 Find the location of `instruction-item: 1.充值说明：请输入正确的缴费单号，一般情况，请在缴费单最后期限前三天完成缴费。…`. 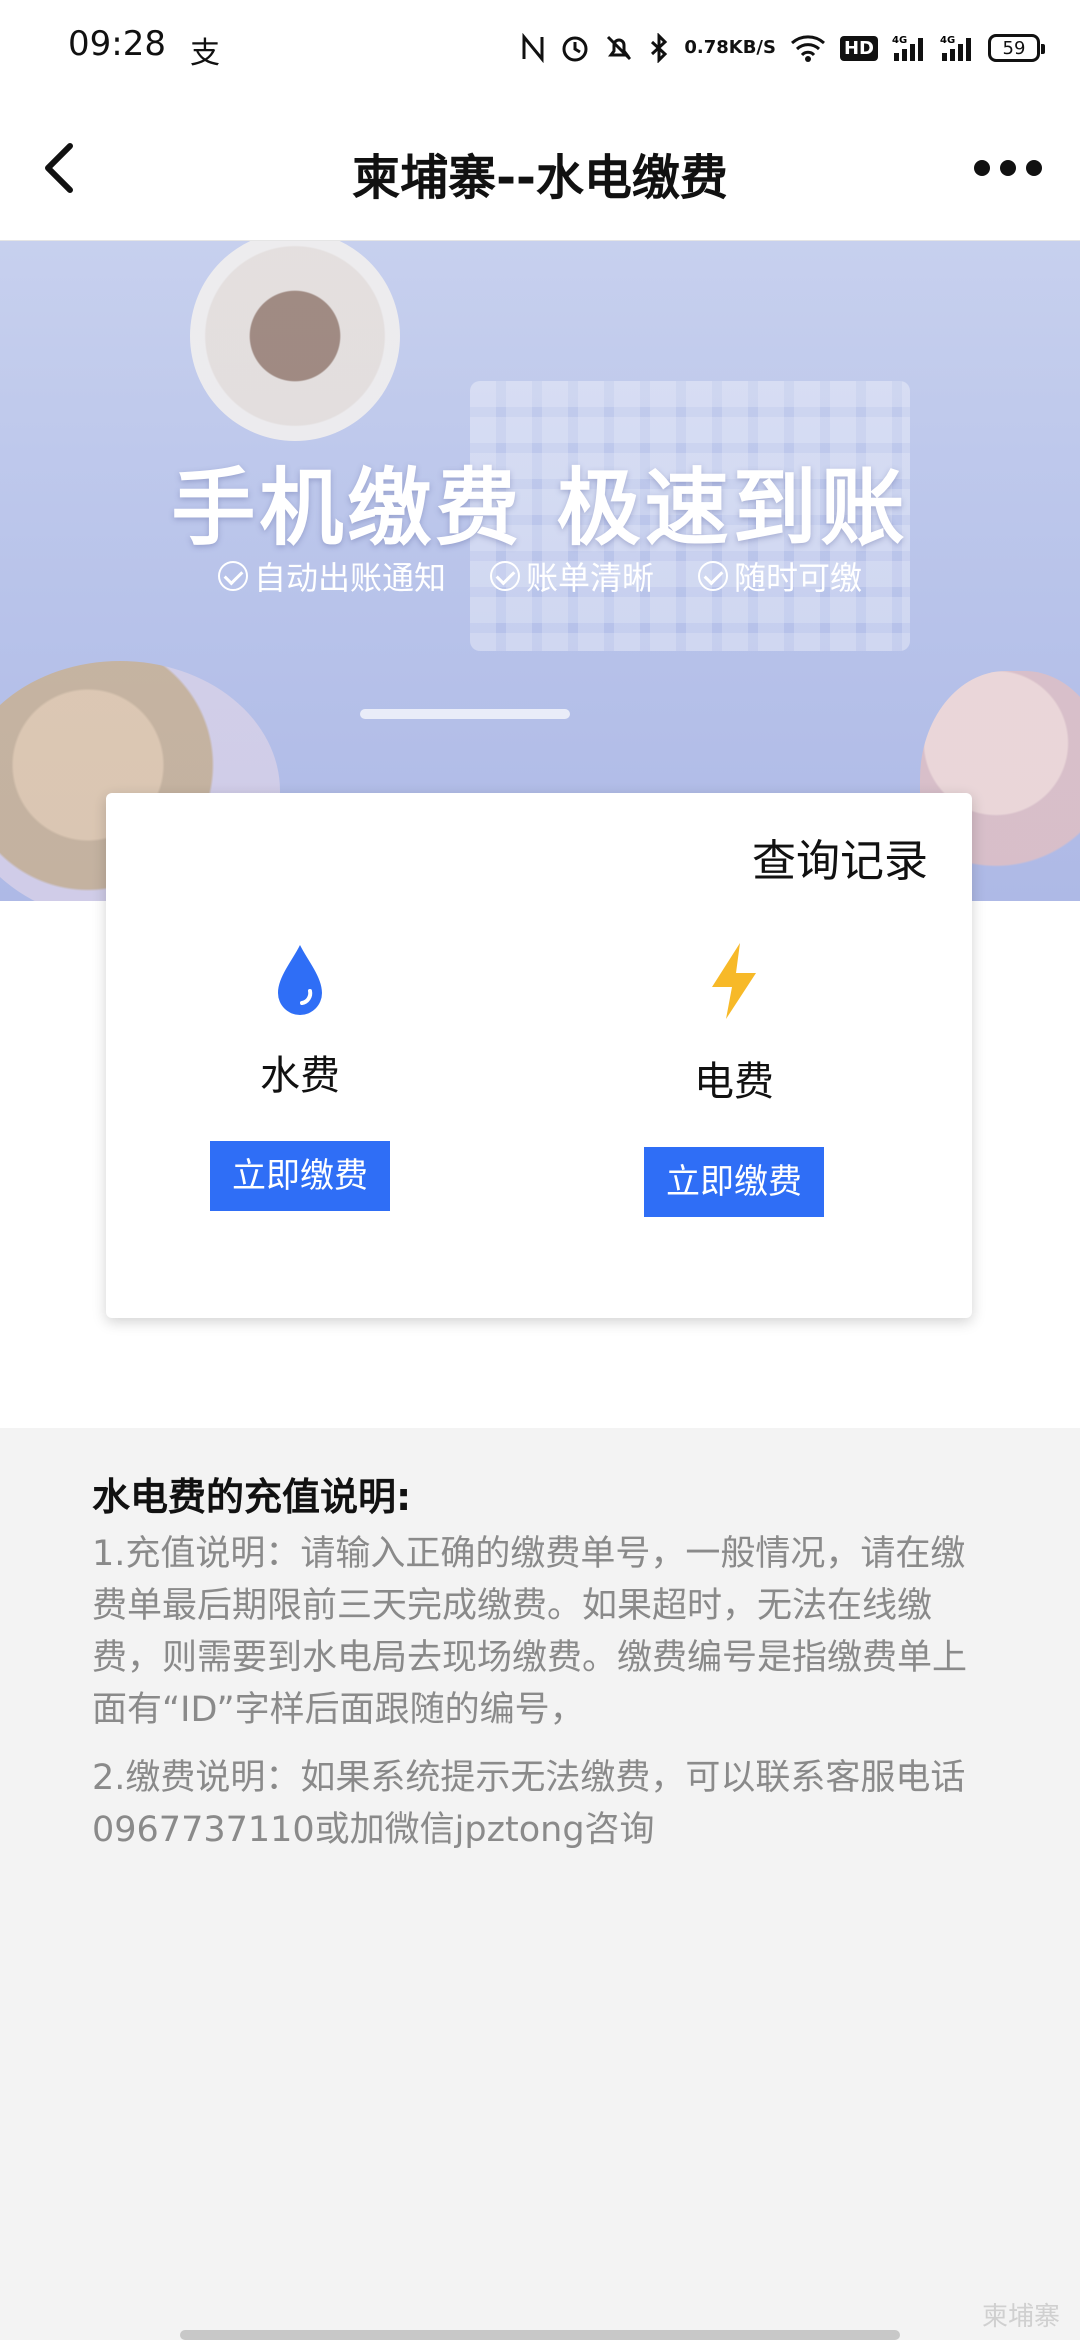

instruction-item: 1.充值说明：请输入正确的缴费单号，一般情况，请在缴费单最后期限前三天完成缴费。… is located at coordinates (530, 1632).